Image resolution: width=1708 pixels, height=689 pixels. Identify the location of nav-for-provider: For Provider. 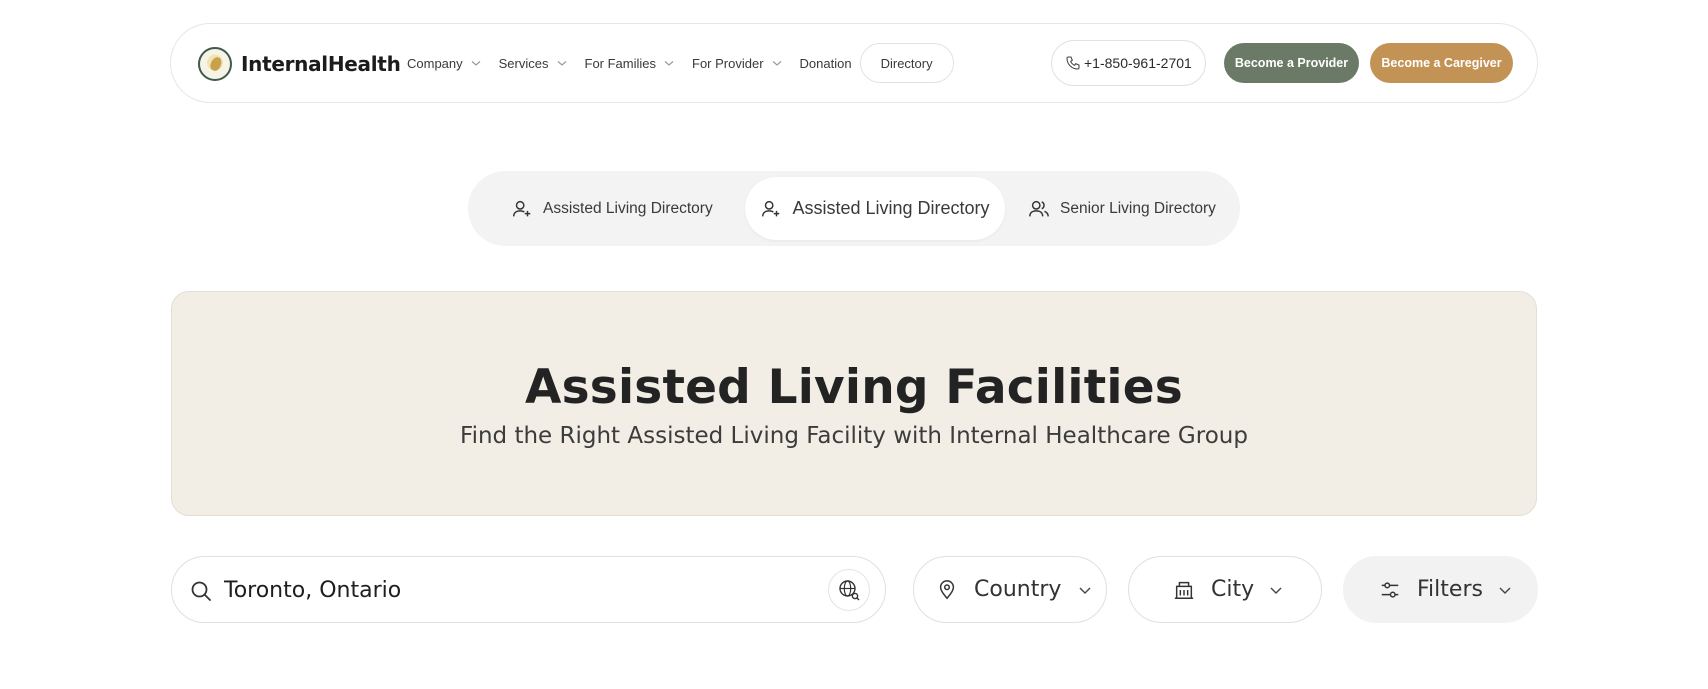
(737, 63).